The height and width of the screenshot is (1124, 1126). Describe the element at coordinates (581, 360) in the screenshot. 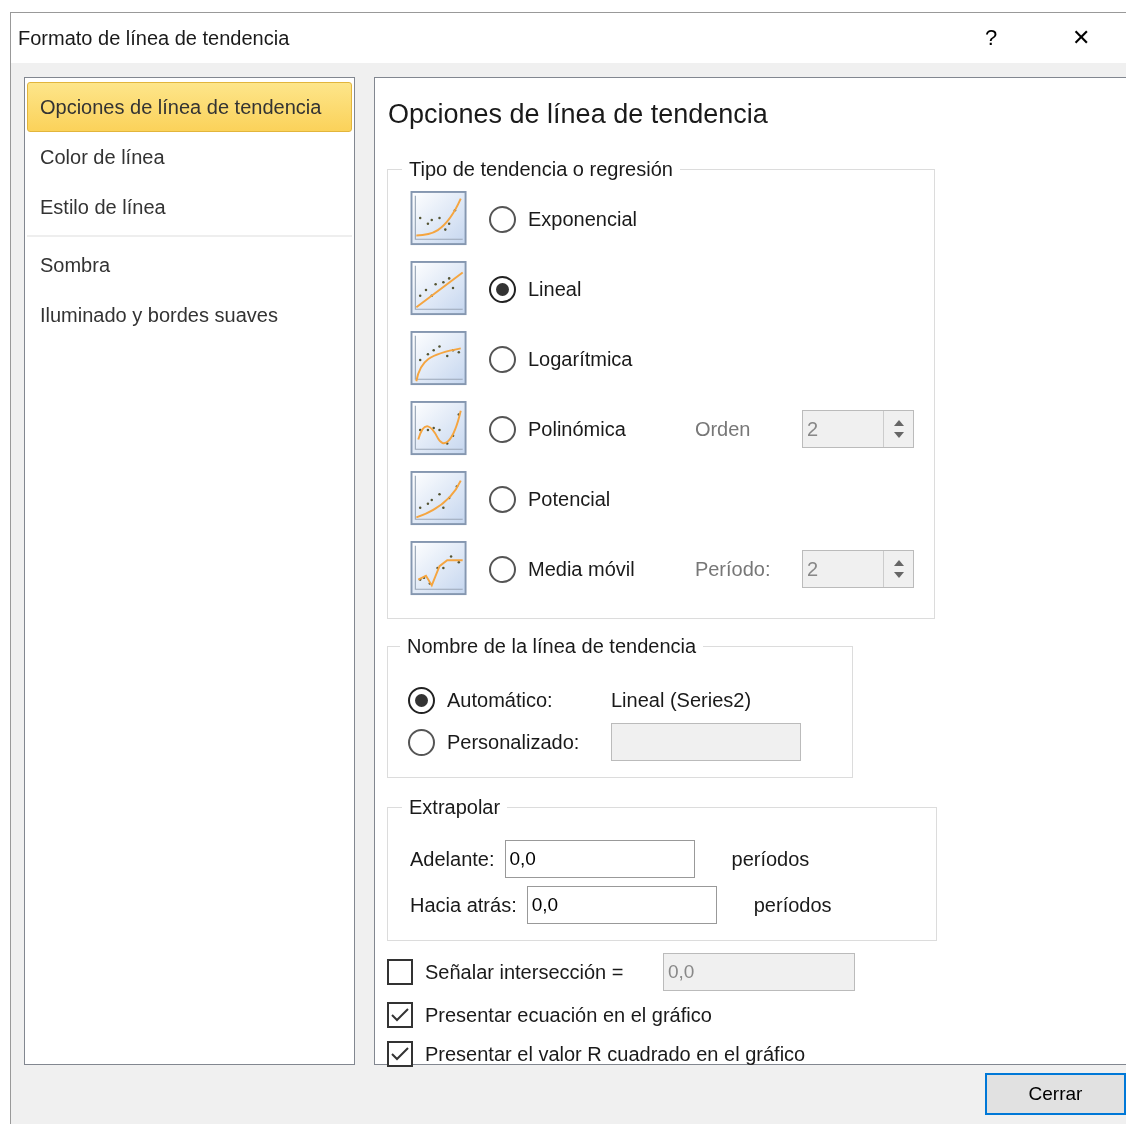

I see `option-label: Logarítmica` at that location.